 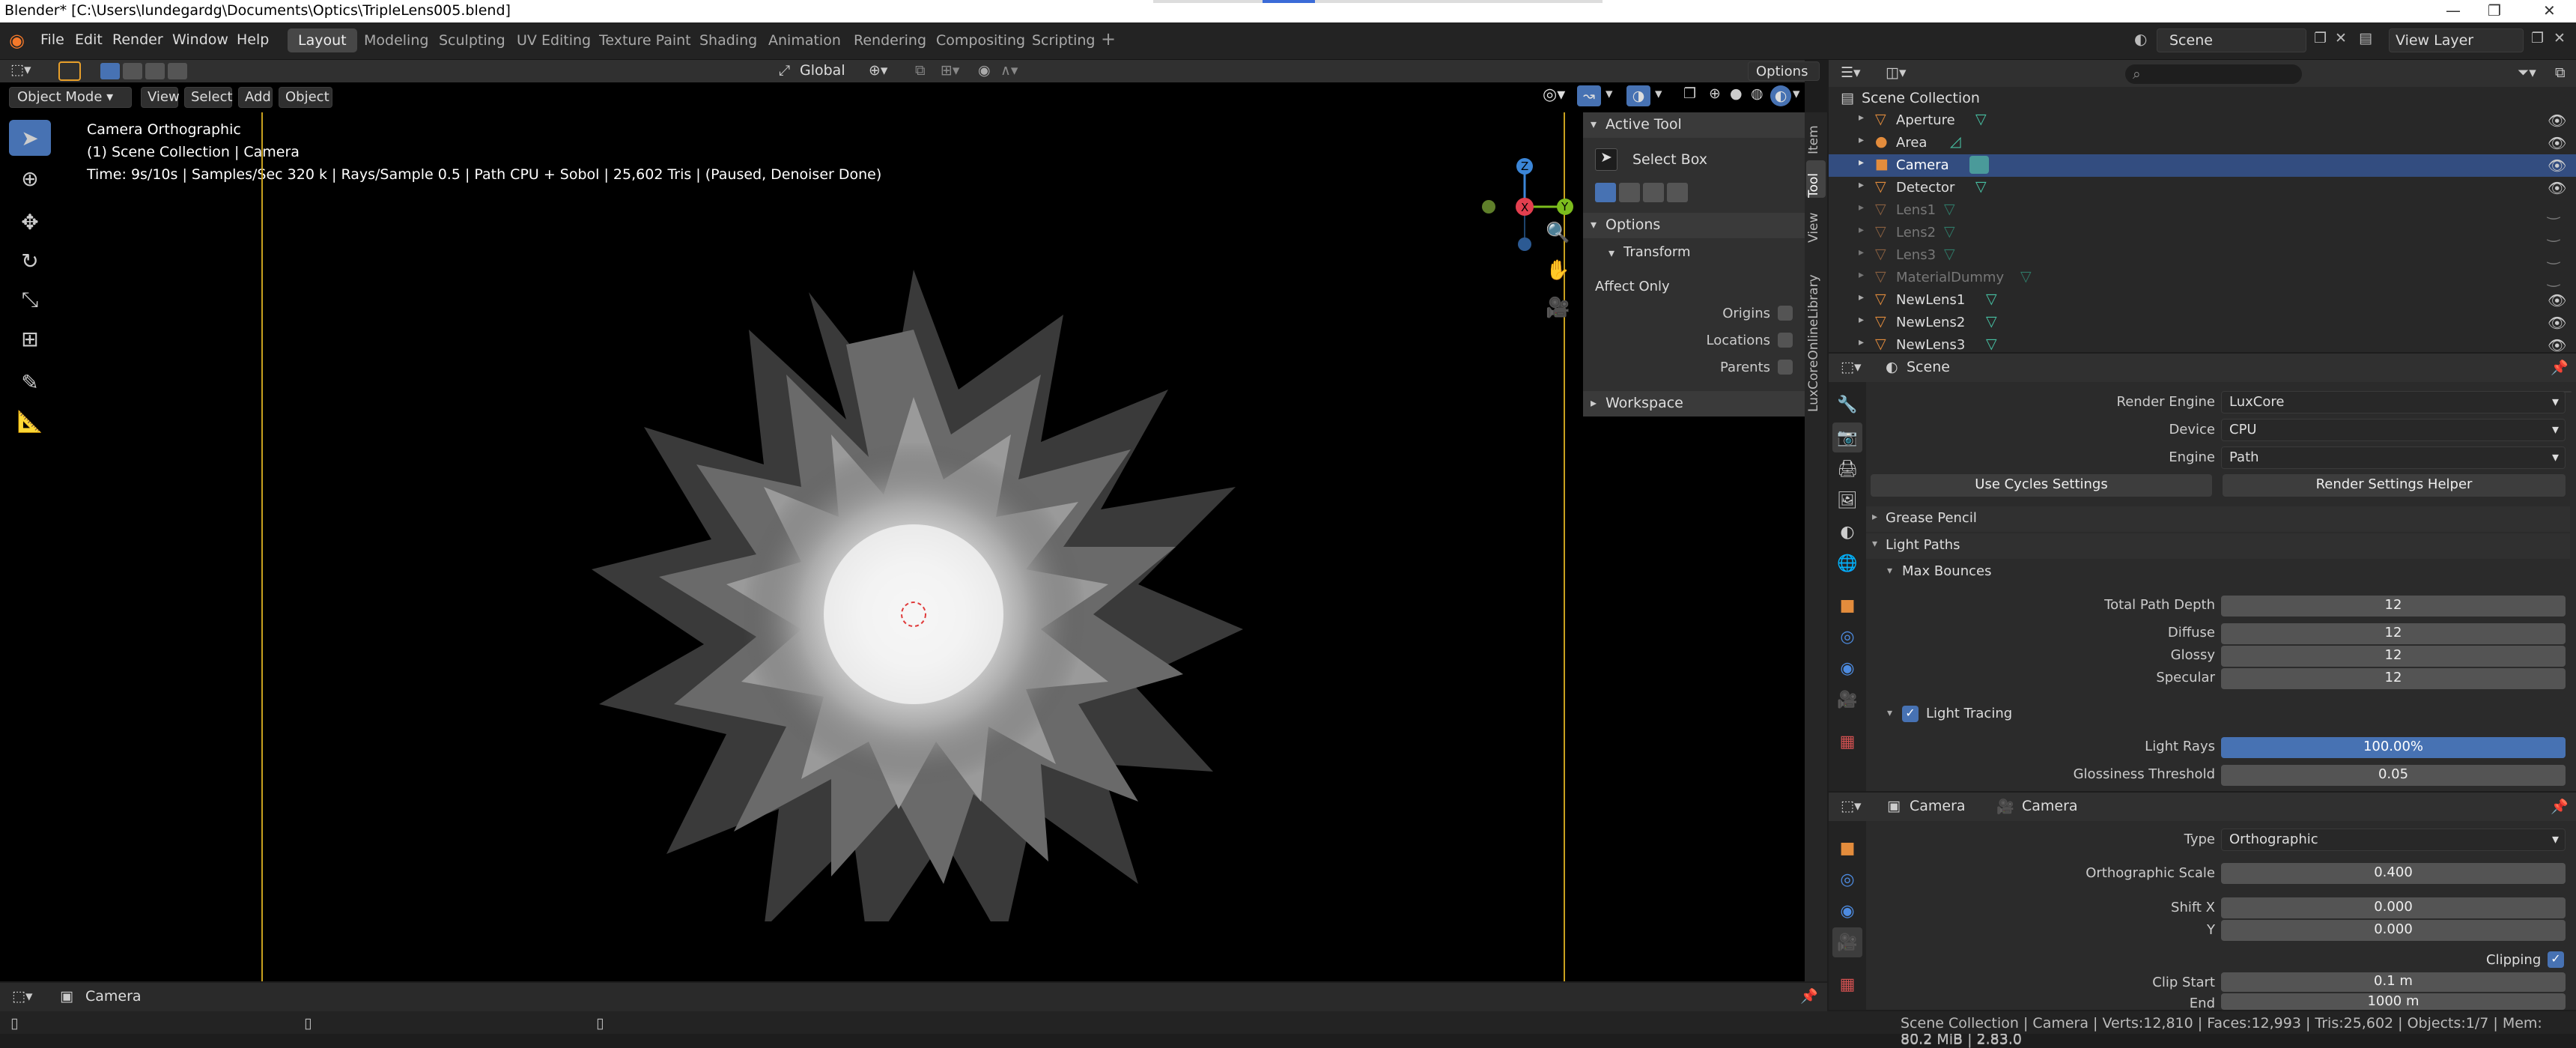 I want to click on add-menu: Add, so click(x=255, y=97).